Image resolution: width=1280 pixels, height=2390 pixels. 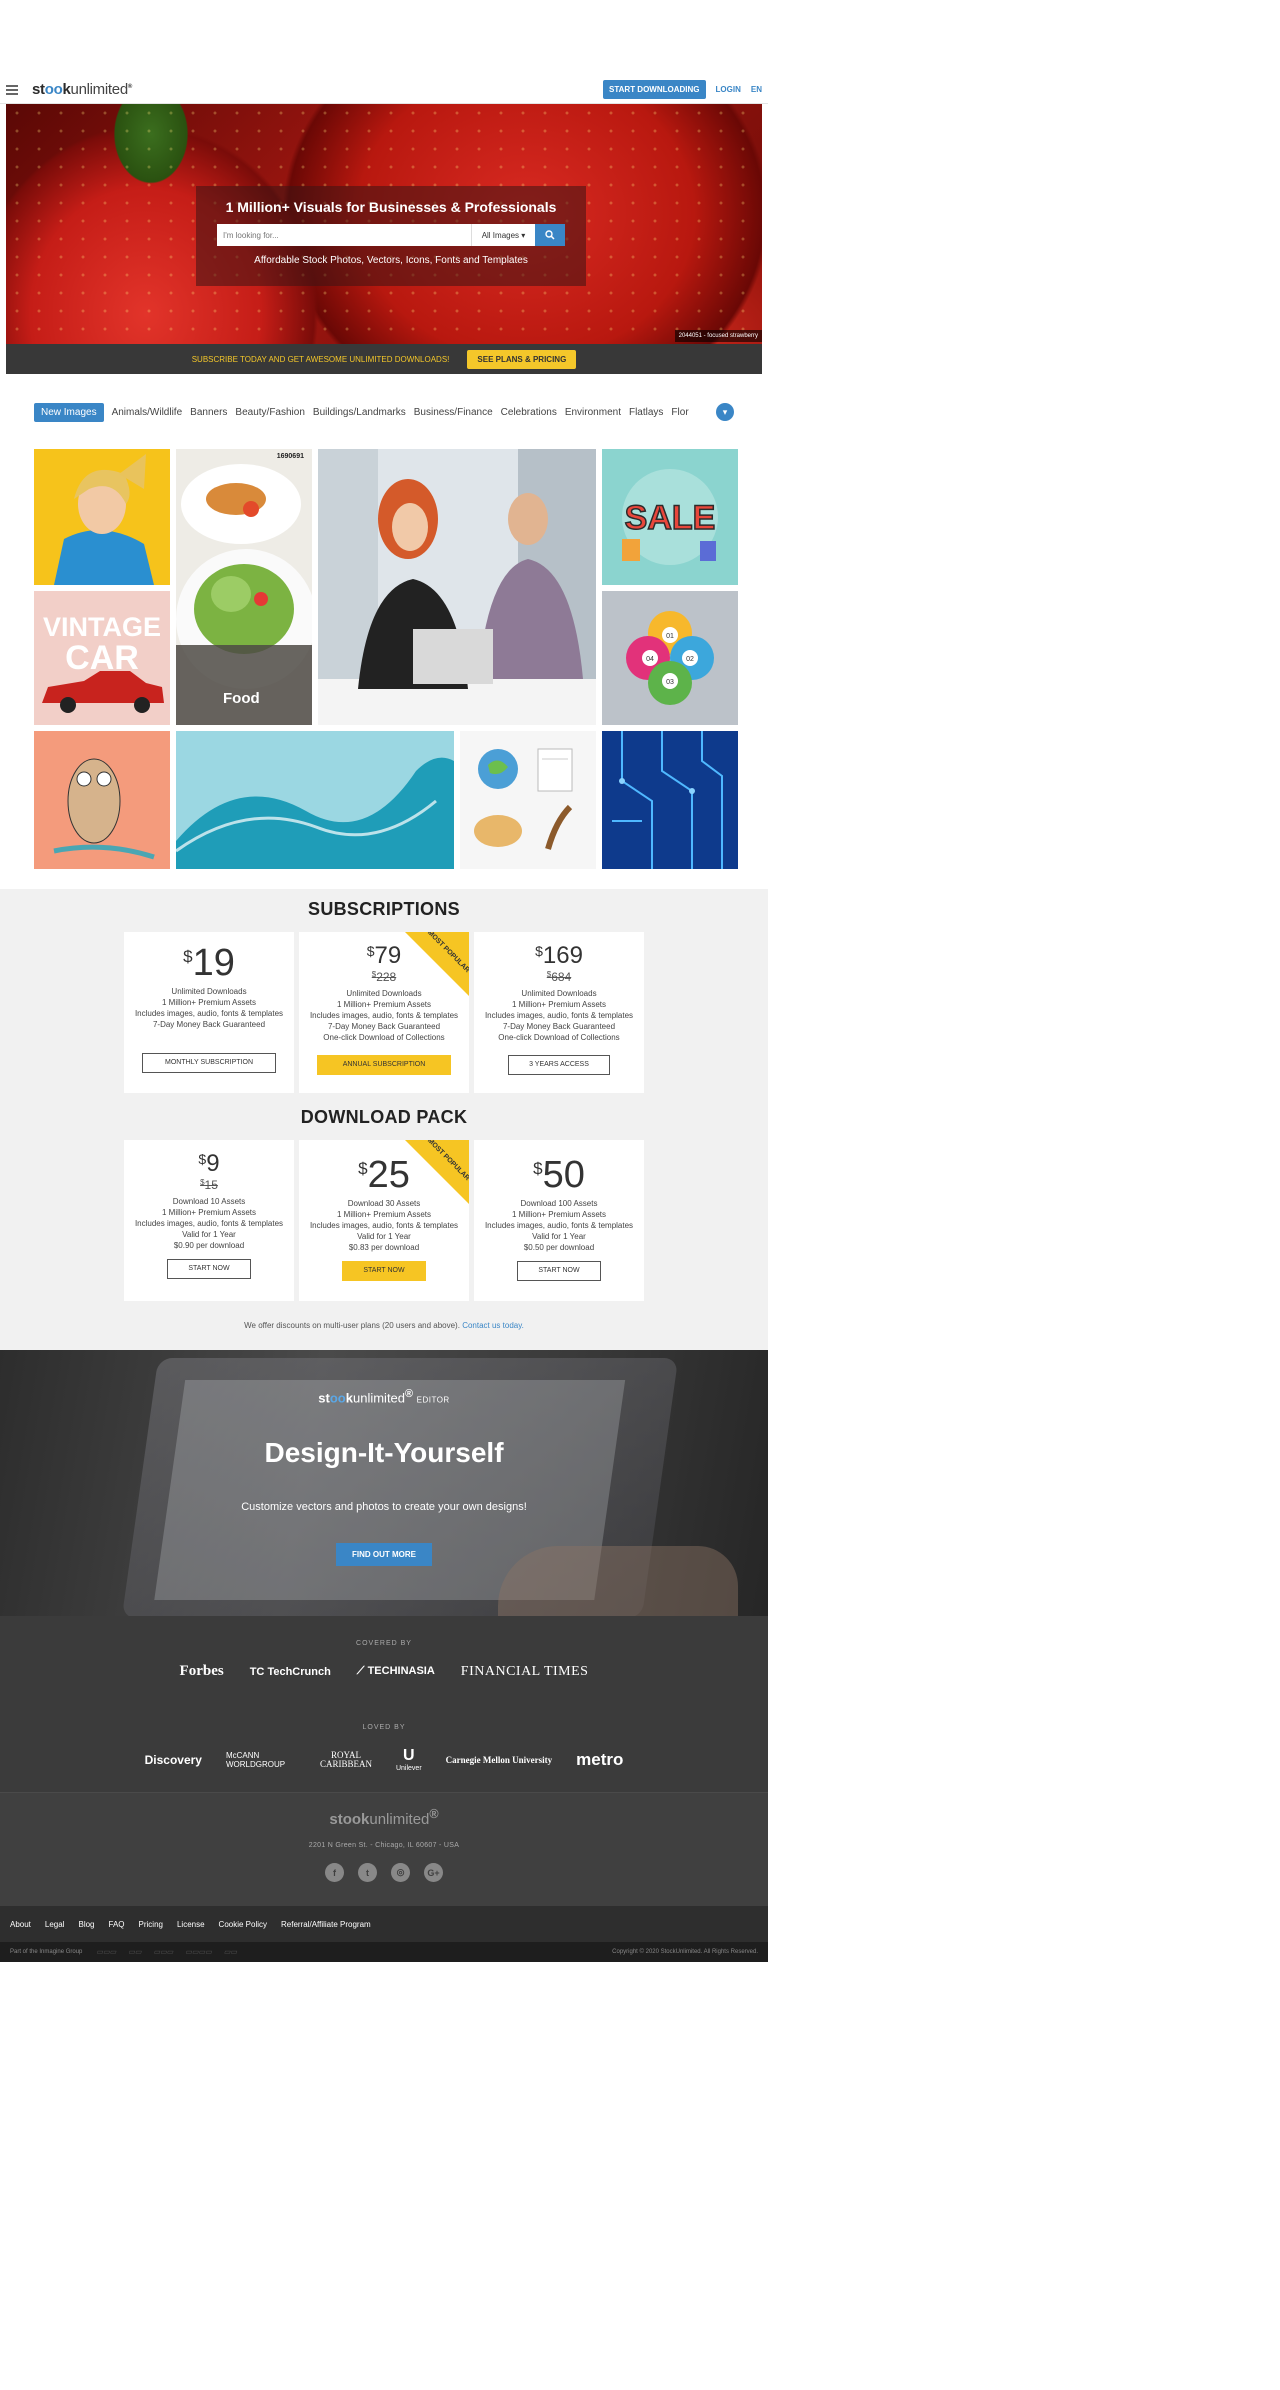 I want to click on search-icon, so click(x=550, y=235).